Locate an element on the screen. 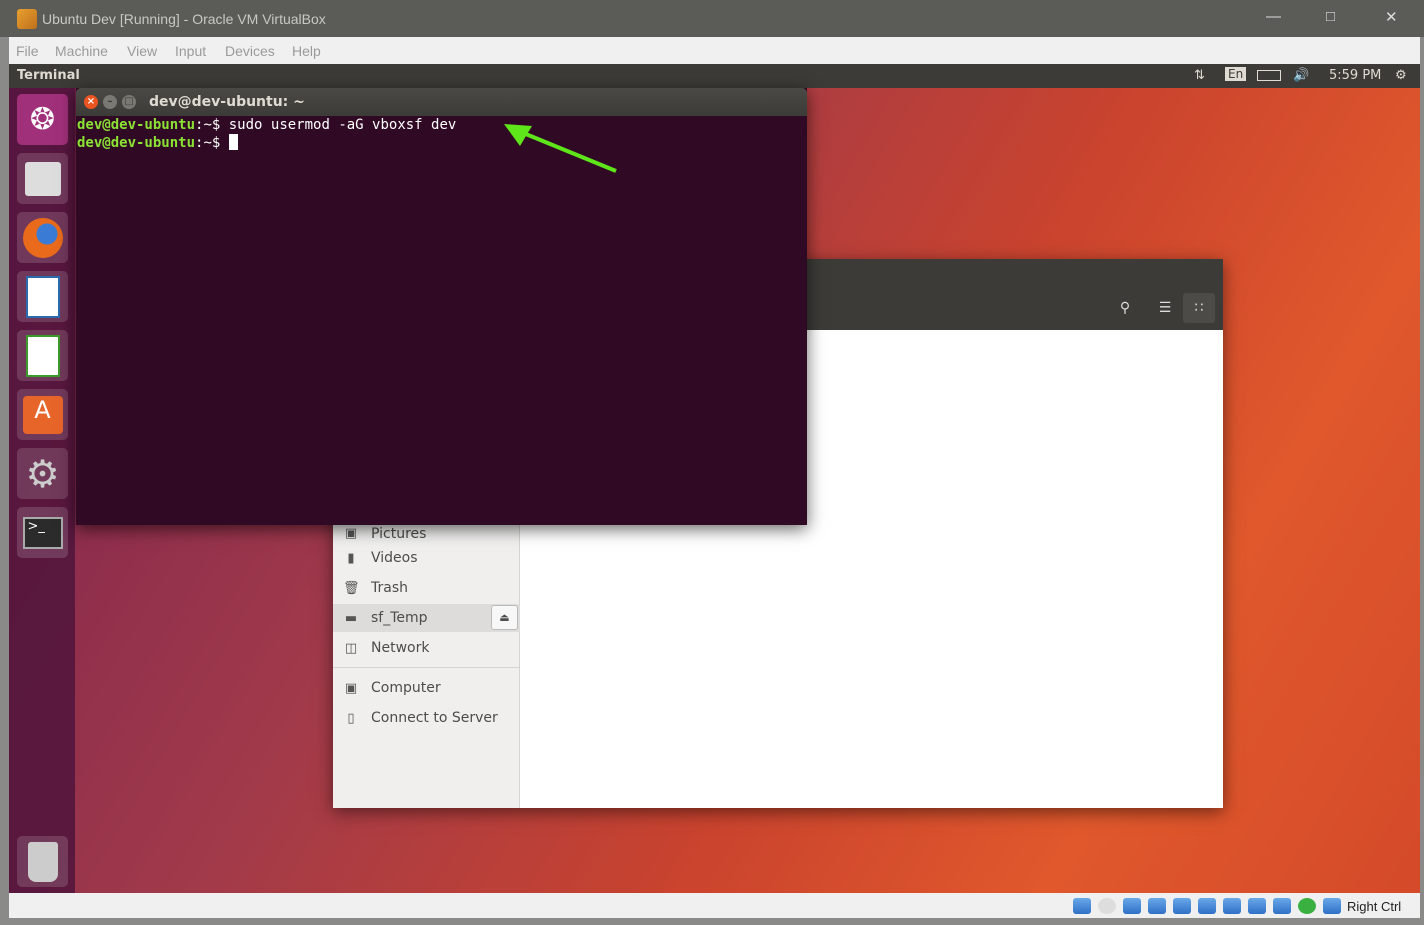 The image size is (1424, 925). audio-icon is located at coordinates (1132, 906).